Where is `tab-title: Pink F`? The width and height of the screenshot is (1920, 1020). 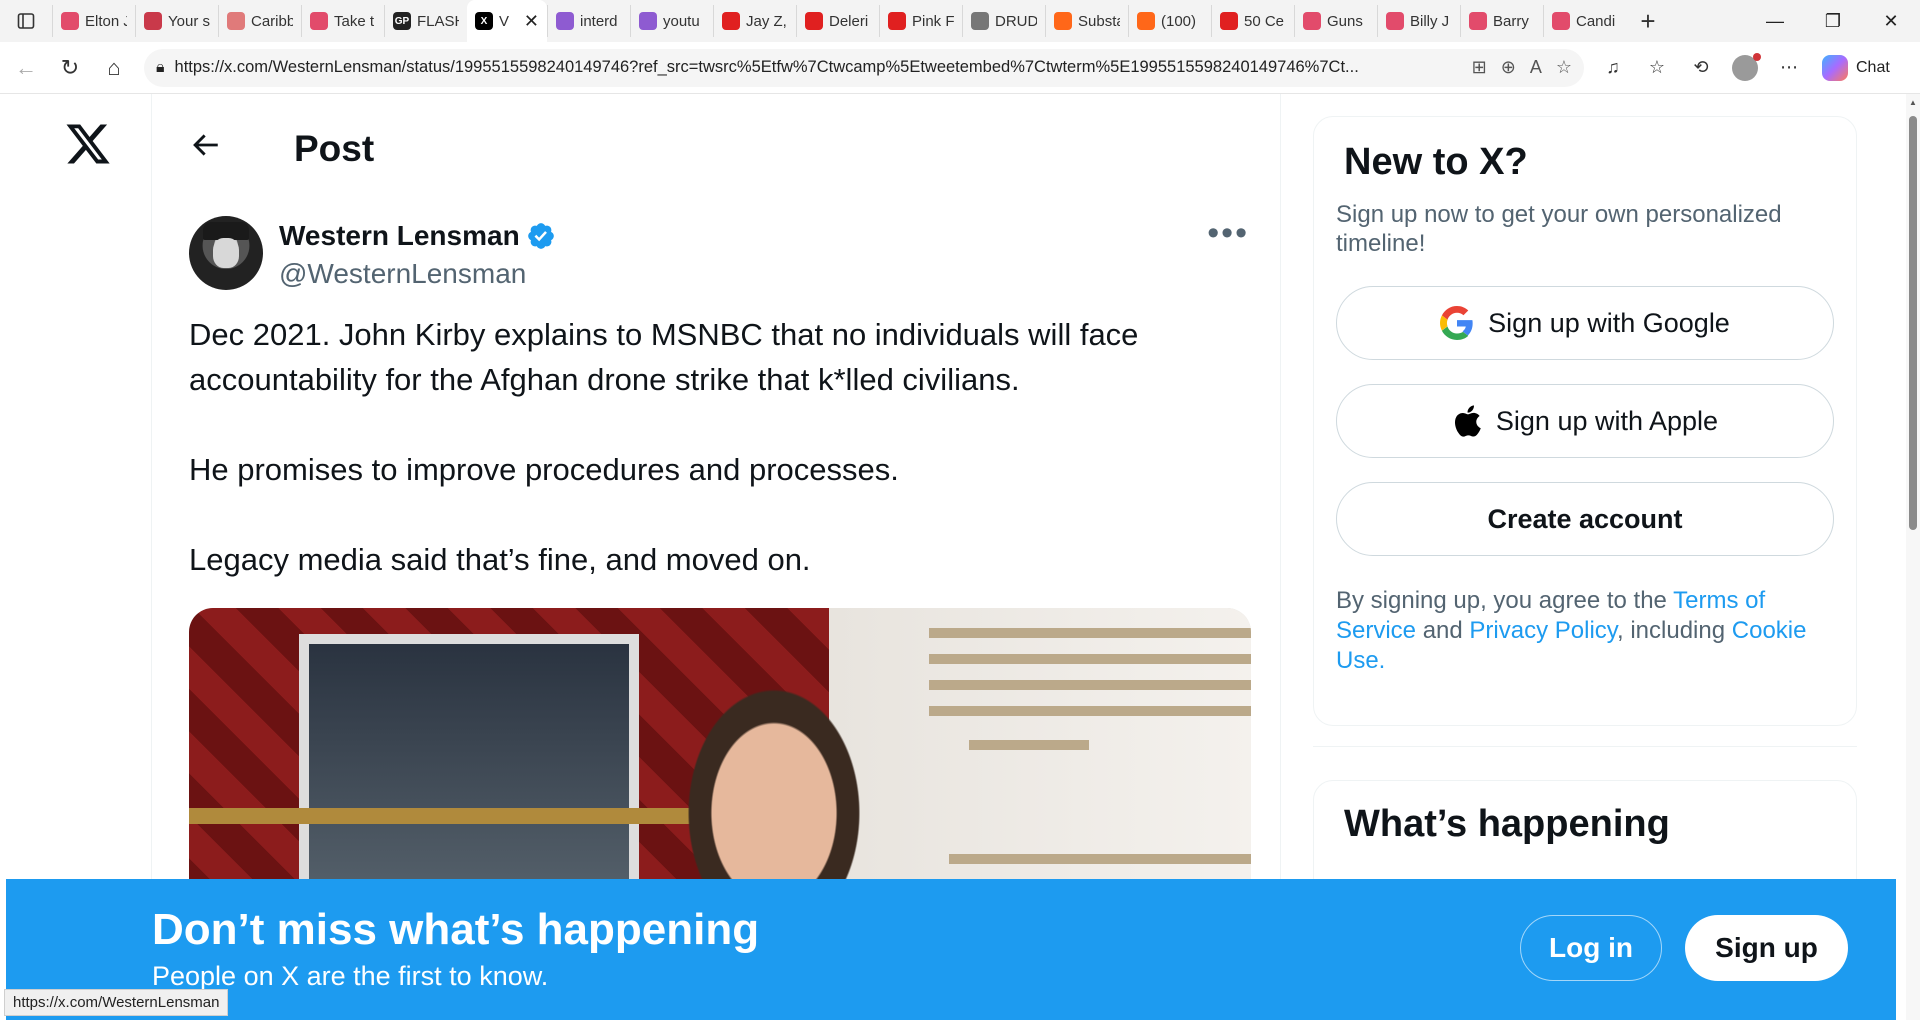
tab-title: Pink F is located at coordinates (933, 21).